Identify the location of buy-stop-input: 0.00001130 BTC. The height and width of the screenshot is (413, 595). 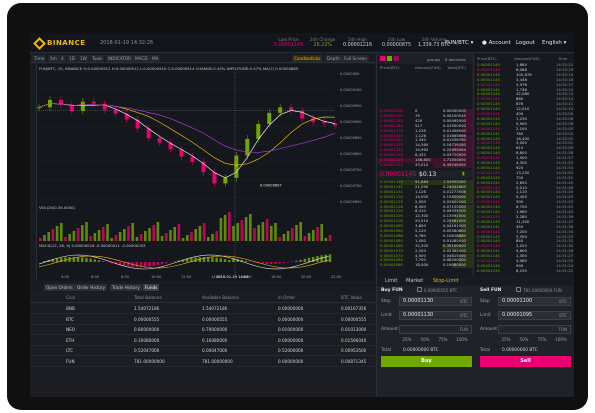
(435, 301).